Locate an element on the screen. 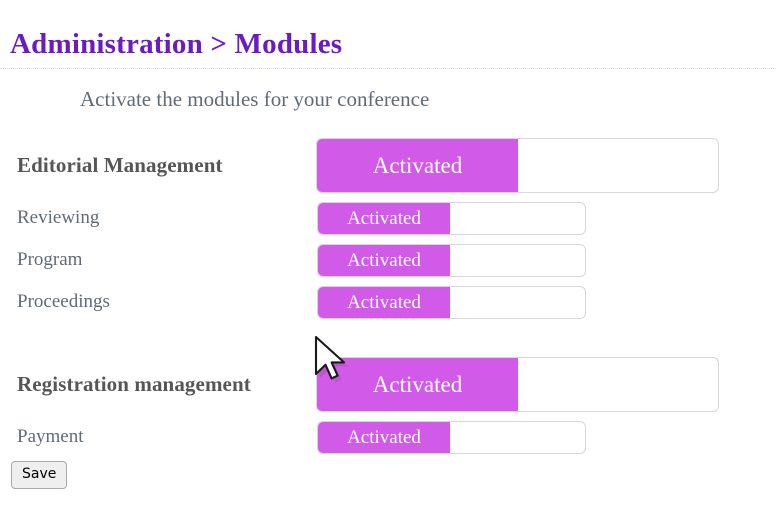  module-label-payment: Payment is located at coordinates (50, 436).